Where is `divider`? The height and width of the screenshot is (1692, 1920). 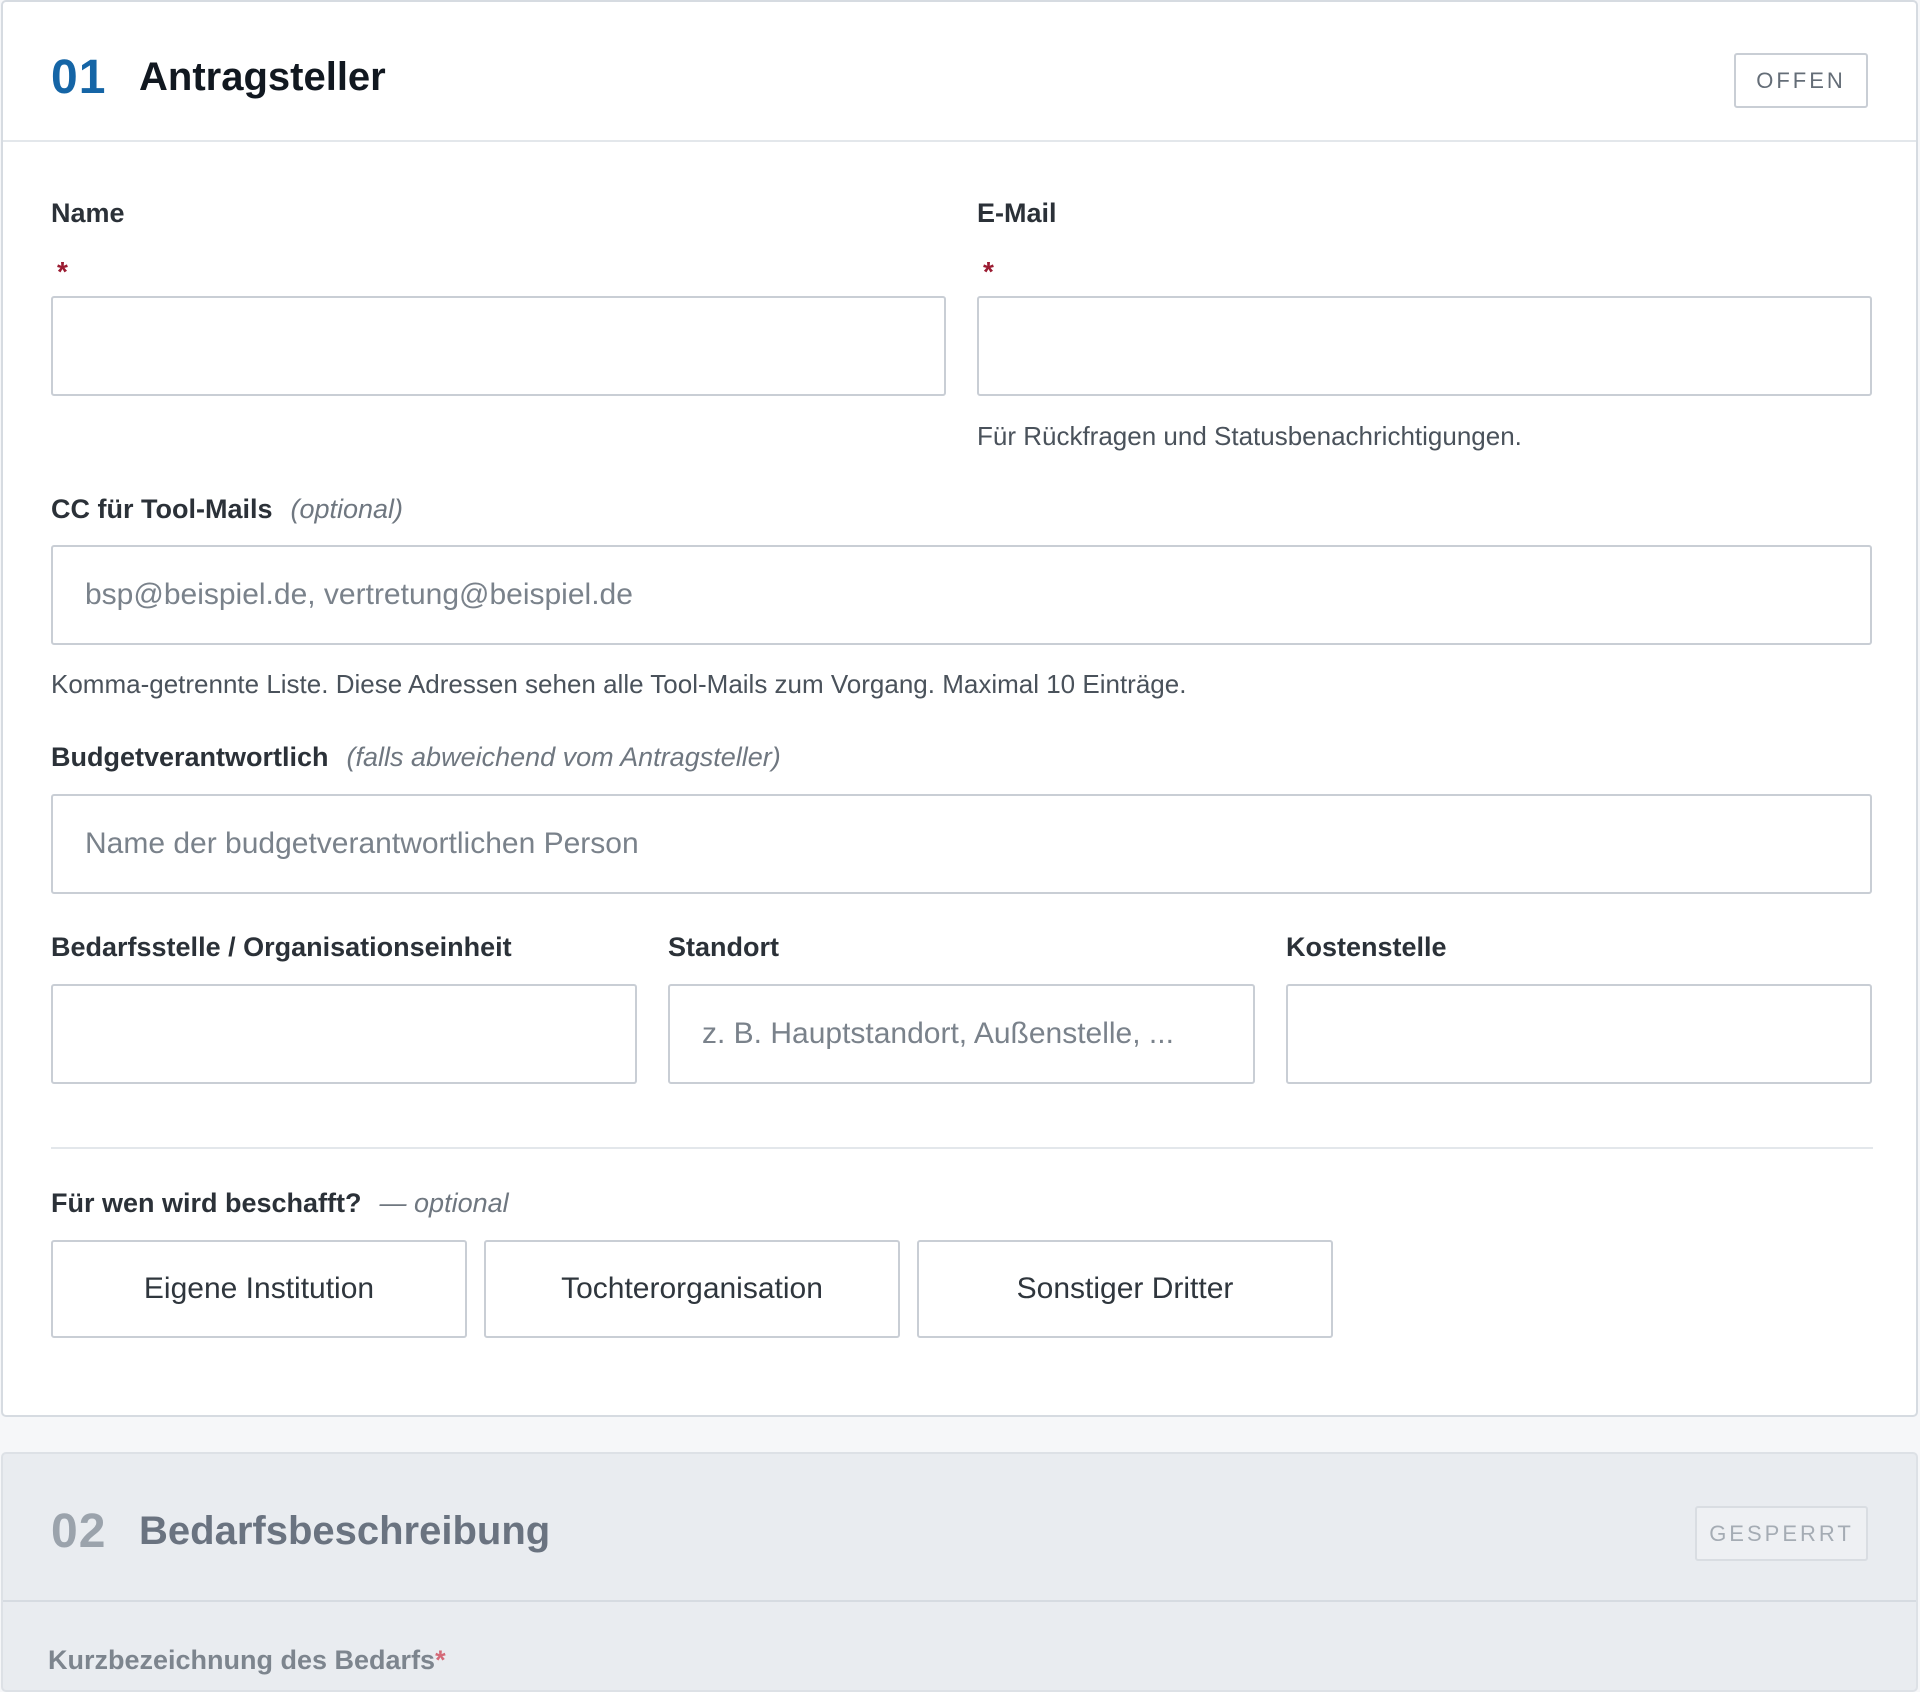 divider is located at coordinates (962, 1148).